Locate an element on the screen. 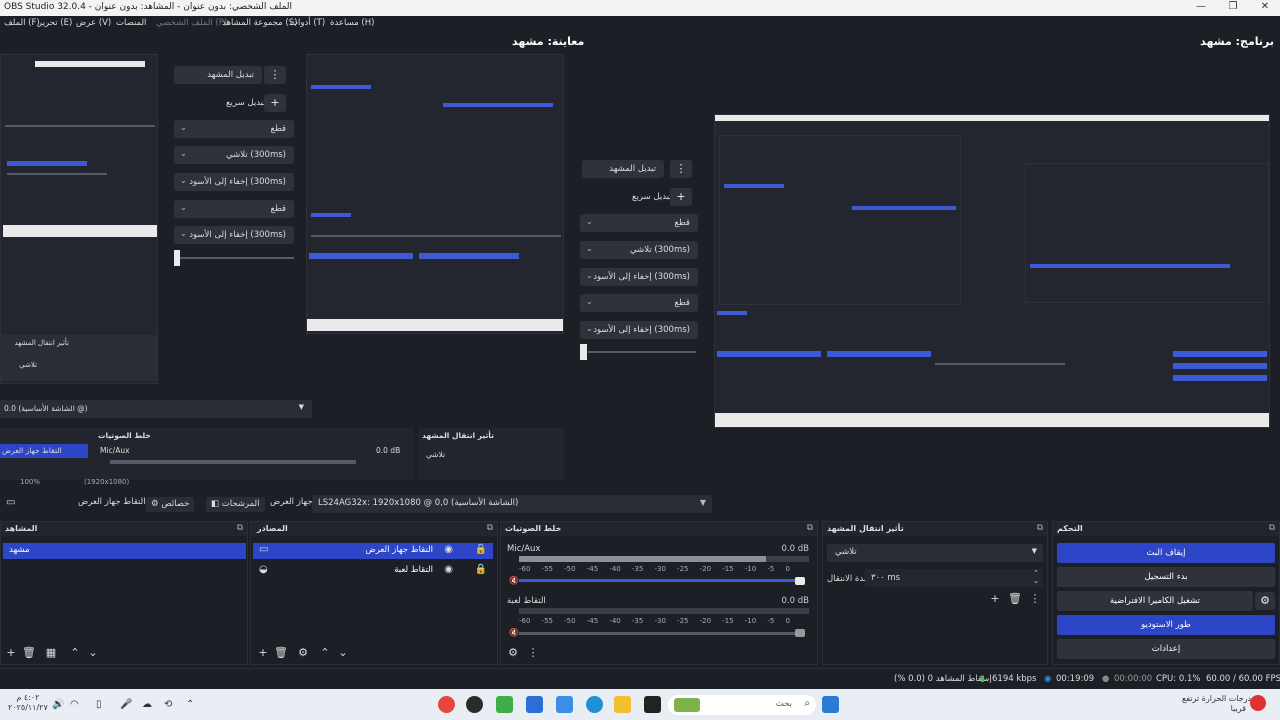 The width and height of the screenshot is (1280, 720). properties-button: ⚙ خصائص is located at coordinates (170, 504).